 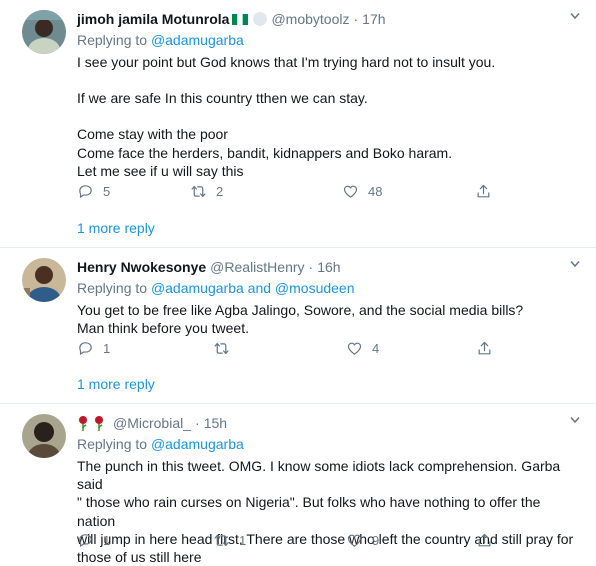 What do you see at coordinates (310, 19) in the screenshot?
I see `author-handle: @mobytoolz` at bounding box center [310, 19].